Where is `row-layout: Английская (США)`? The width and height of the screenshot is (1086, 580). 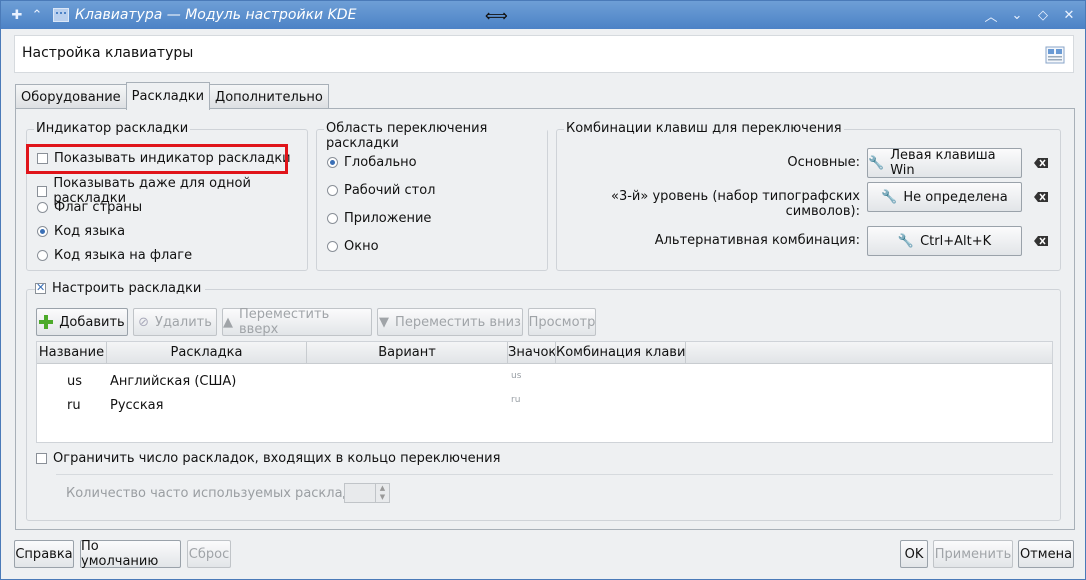
row-layout: Английская (США) is located at coordinates (173, 381).